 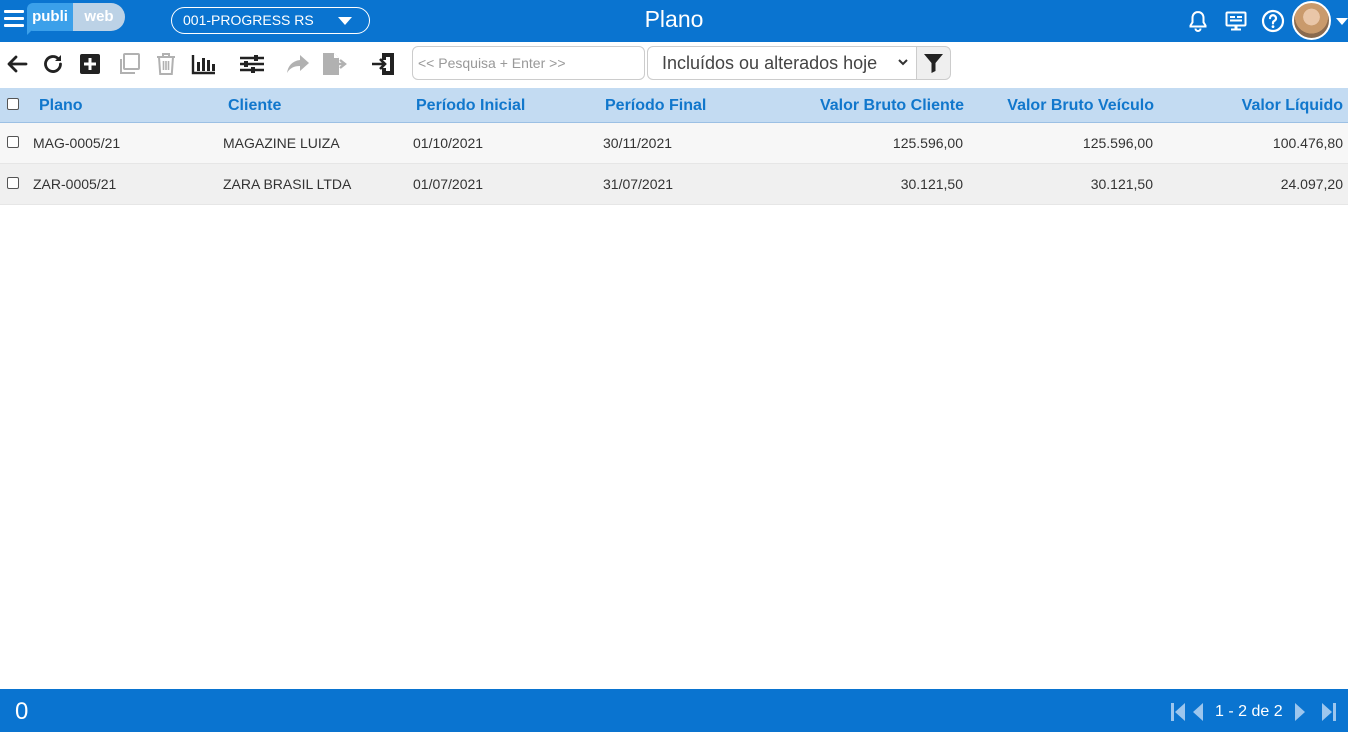 What do you see at coordinates (335, 64) in the screenshot?
I see `export-icon` at bounding box center [335, 64].